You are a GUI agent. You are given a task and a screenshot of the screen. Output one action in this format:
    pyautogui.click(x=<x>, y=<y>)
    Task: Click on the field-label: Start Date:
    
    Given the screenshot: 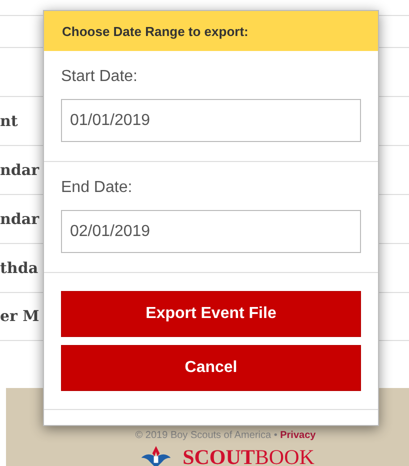 What is the action you would take?
    pyautogui.click(x=99, y=77)
    